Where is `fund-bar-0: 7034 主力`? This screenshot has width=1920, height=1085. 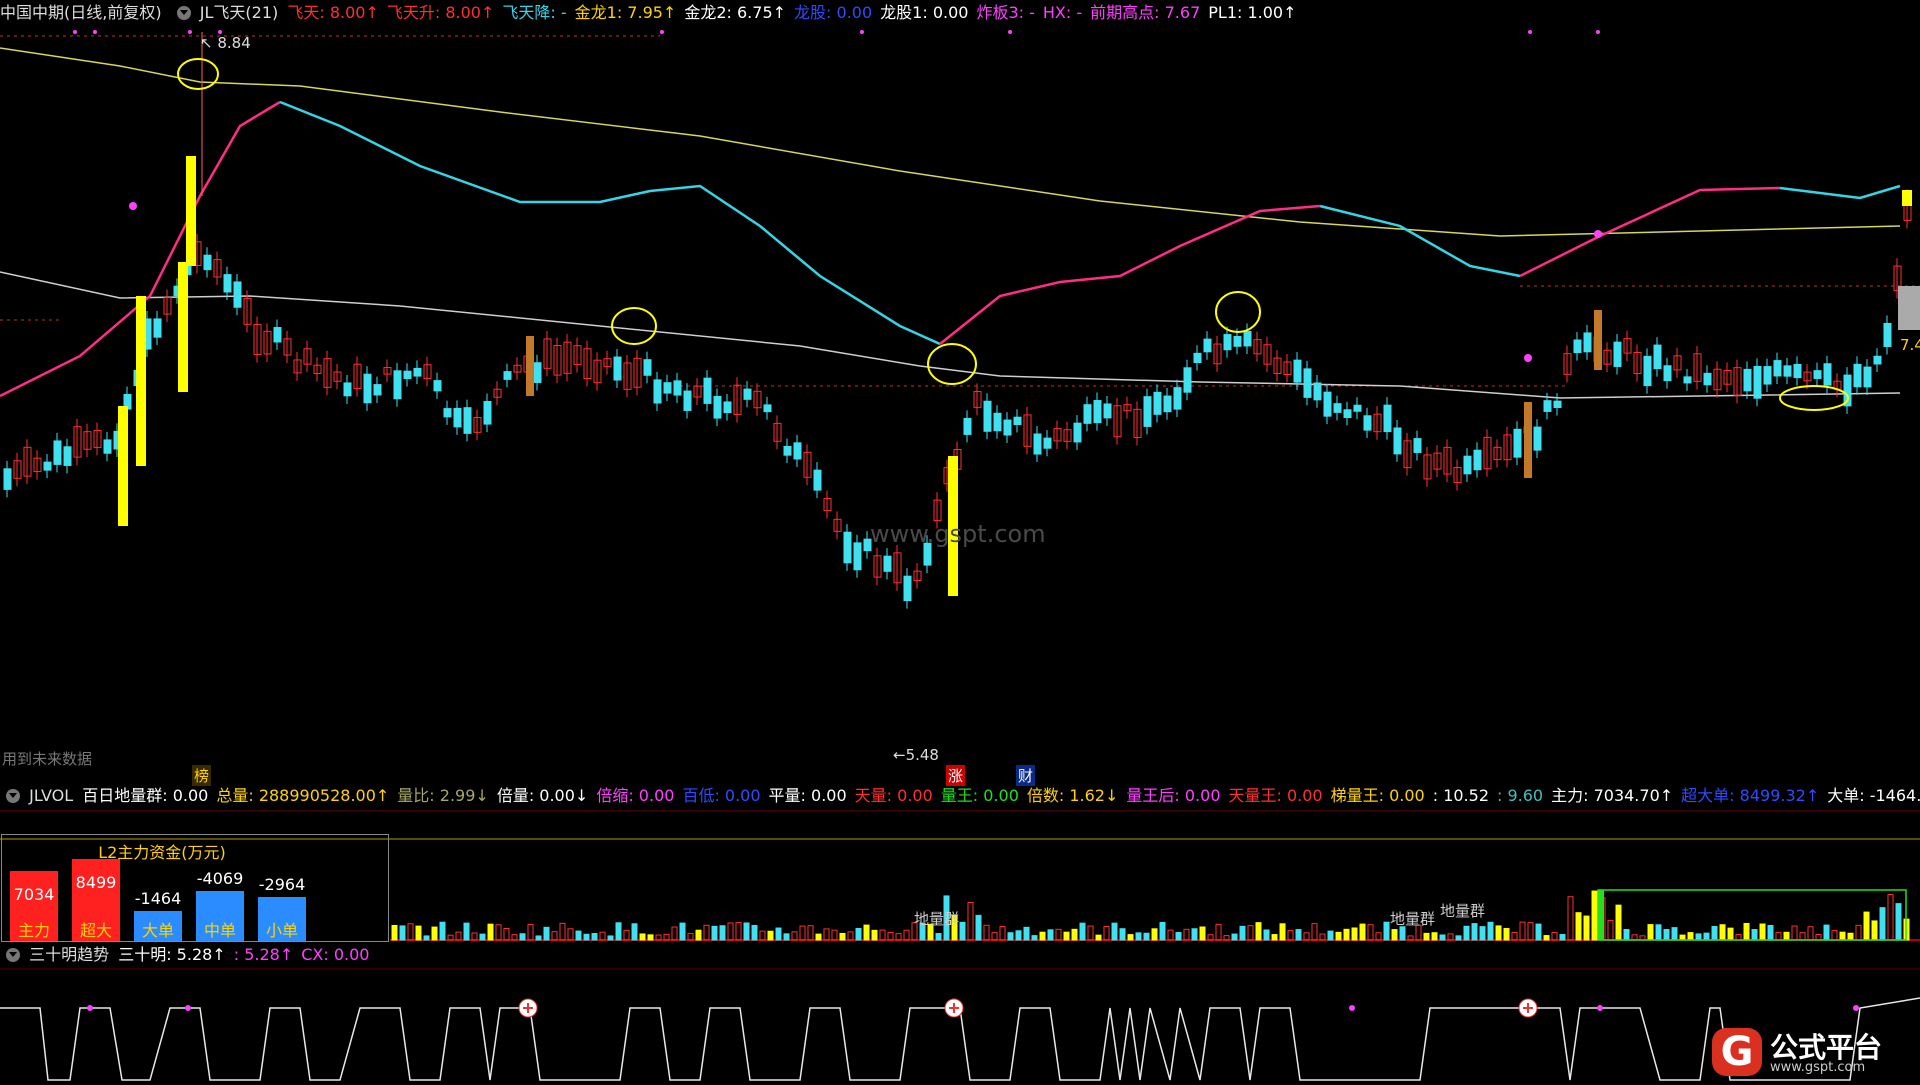
fund-bar-0: 7034 主力 is located at coordinates (34, 906).